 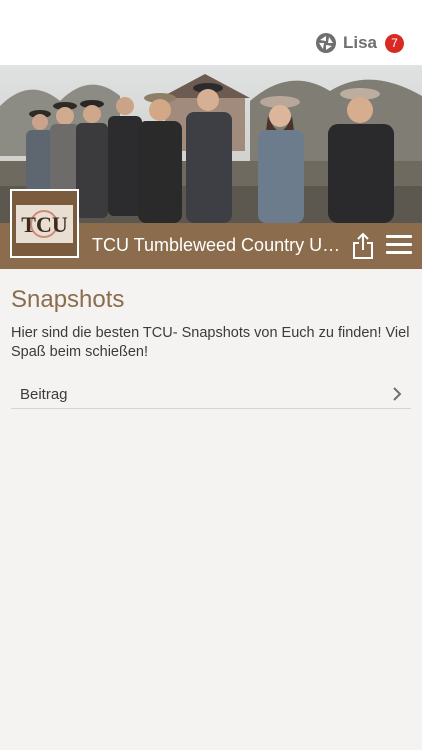 I want to click on group-logo: TCU, so click(x=44, y=223).